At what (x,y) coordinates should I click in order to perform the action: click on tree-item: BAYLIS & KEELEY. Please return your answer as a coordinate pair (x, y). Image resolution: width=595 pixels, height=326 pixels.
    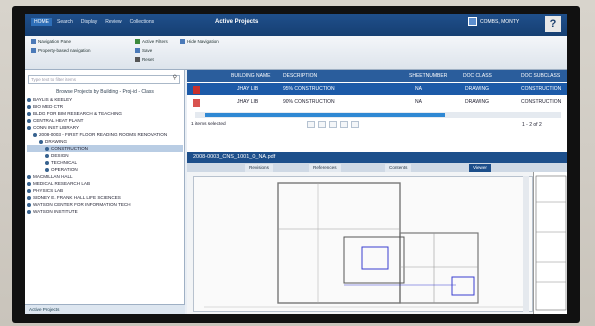
    Looking at the image, I should click on (105, 99).